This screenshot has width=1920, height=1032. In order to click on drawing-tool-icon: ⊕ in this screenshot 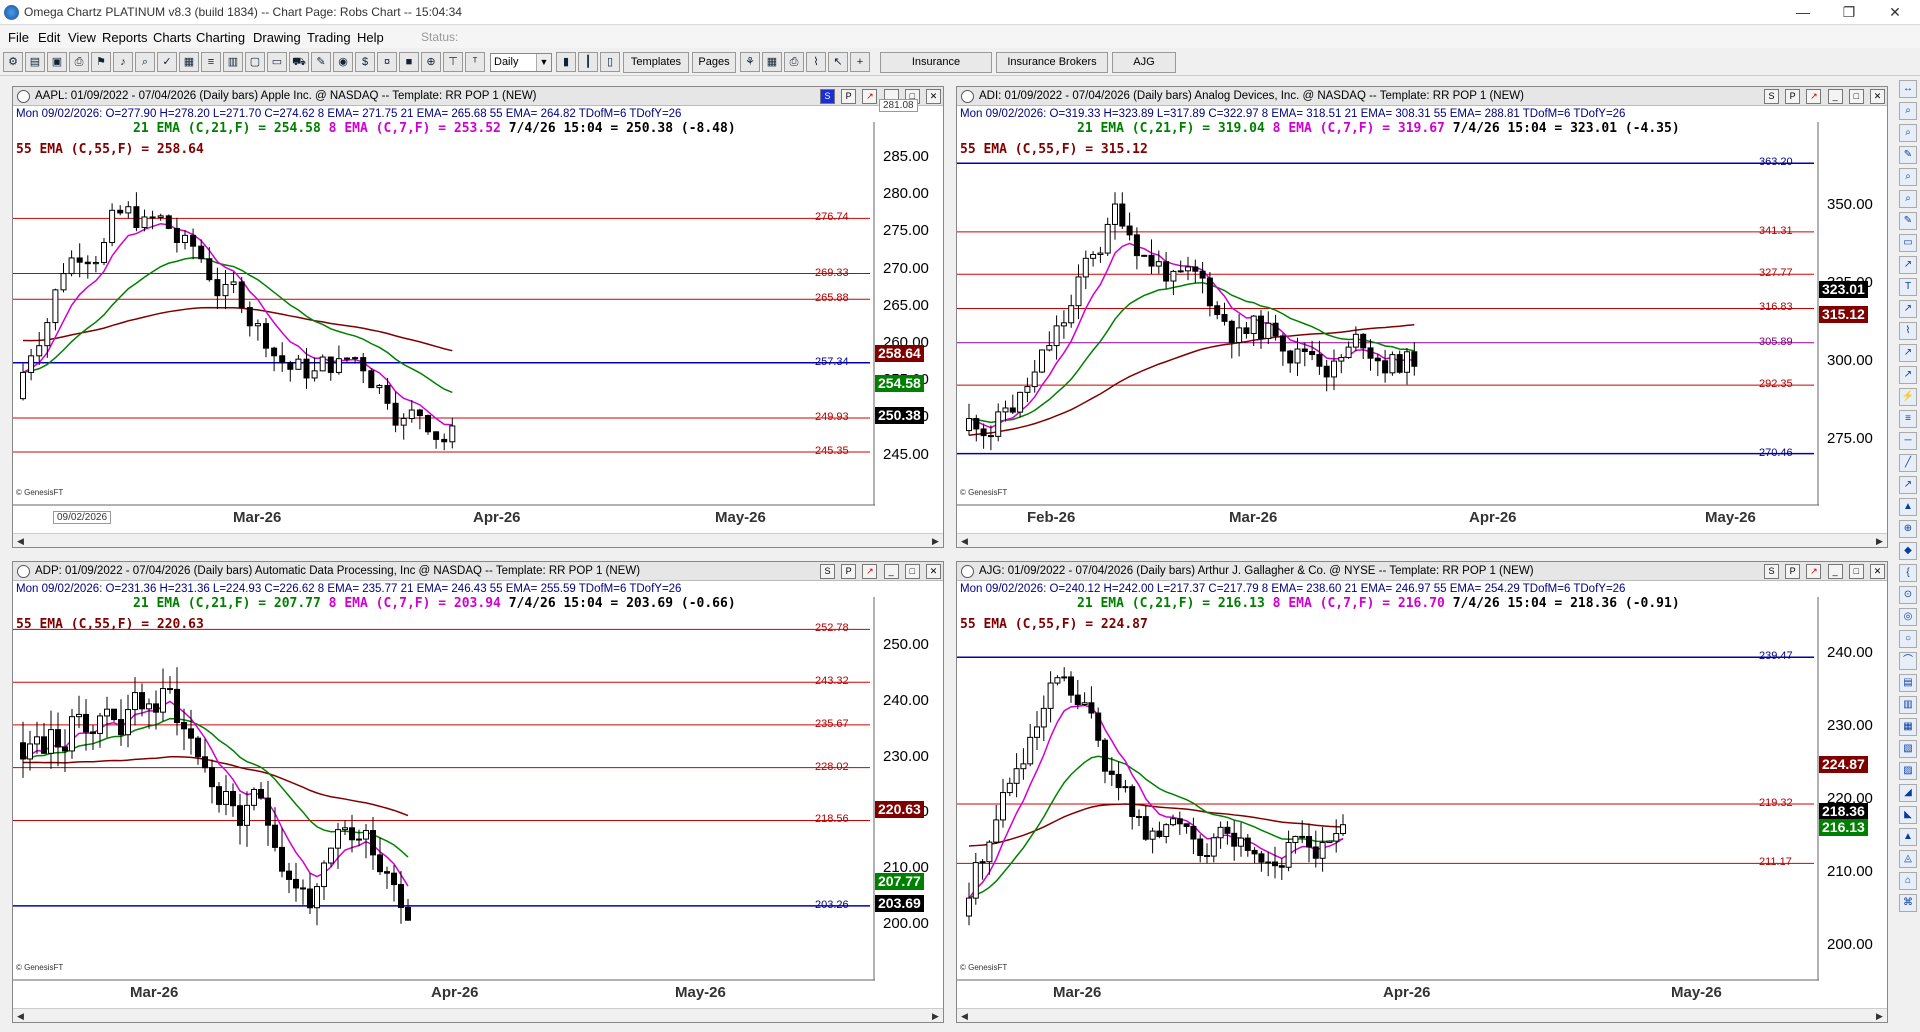, I will do `click(1908, 529)`.